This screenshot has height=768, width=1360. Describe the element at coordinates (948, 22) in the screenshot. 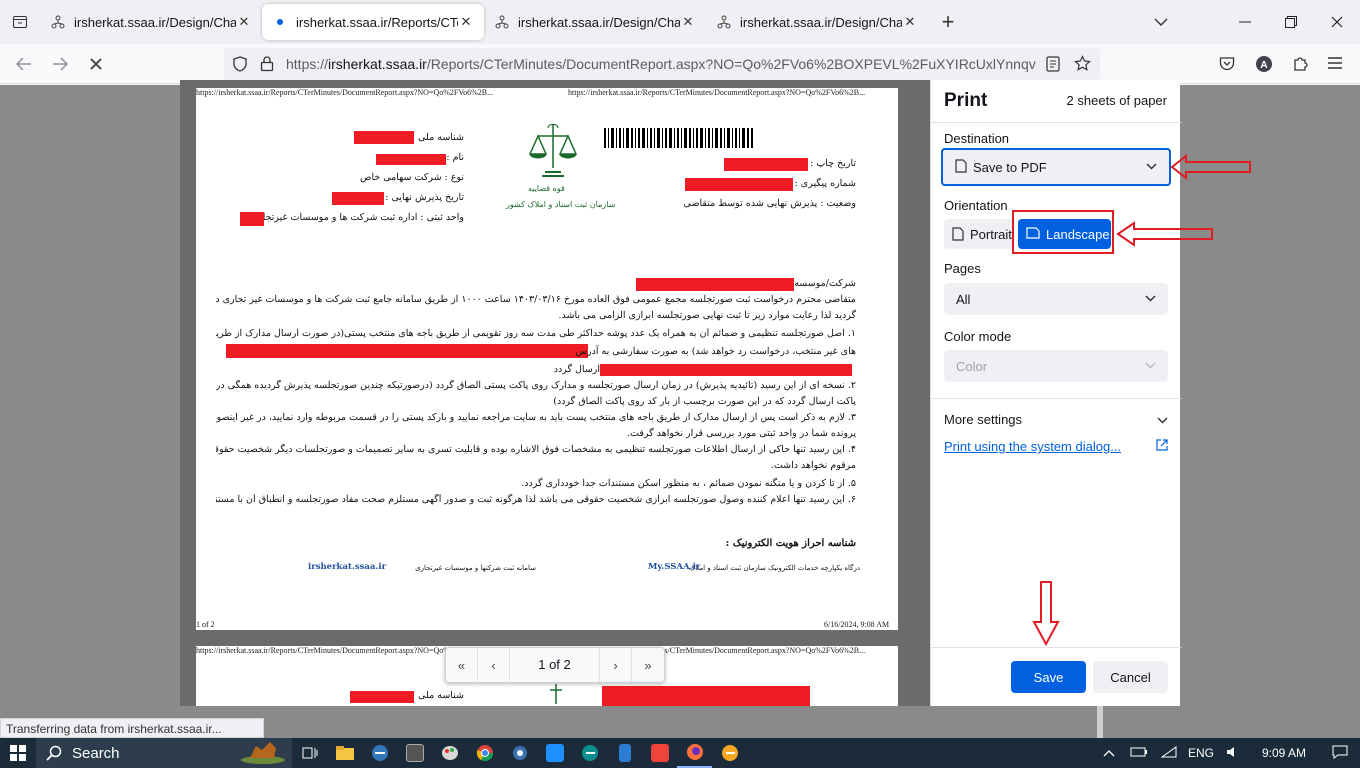

I see `new-tab-button: +` at that location.